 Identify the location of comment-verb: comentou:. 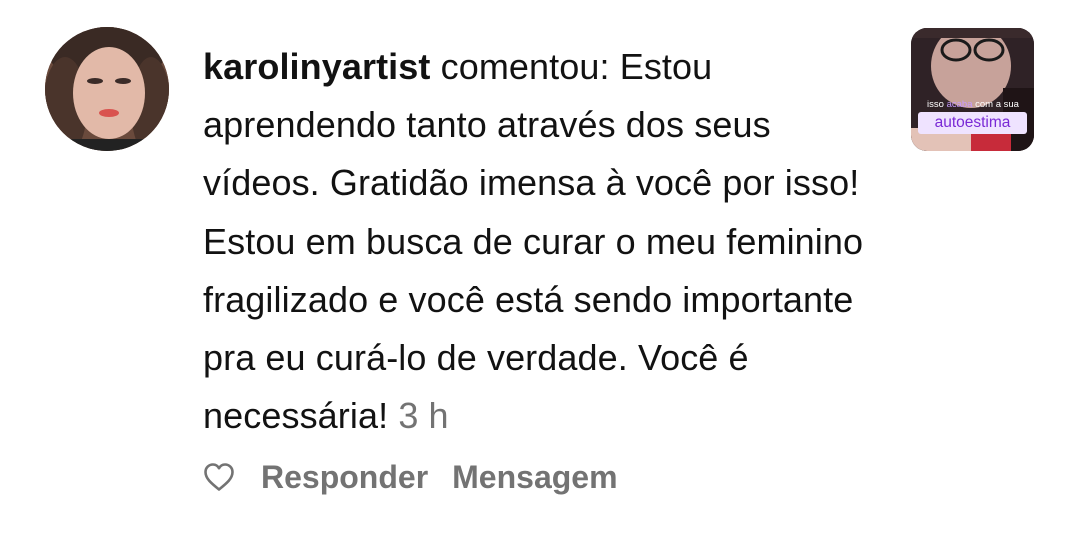
(525, 66).